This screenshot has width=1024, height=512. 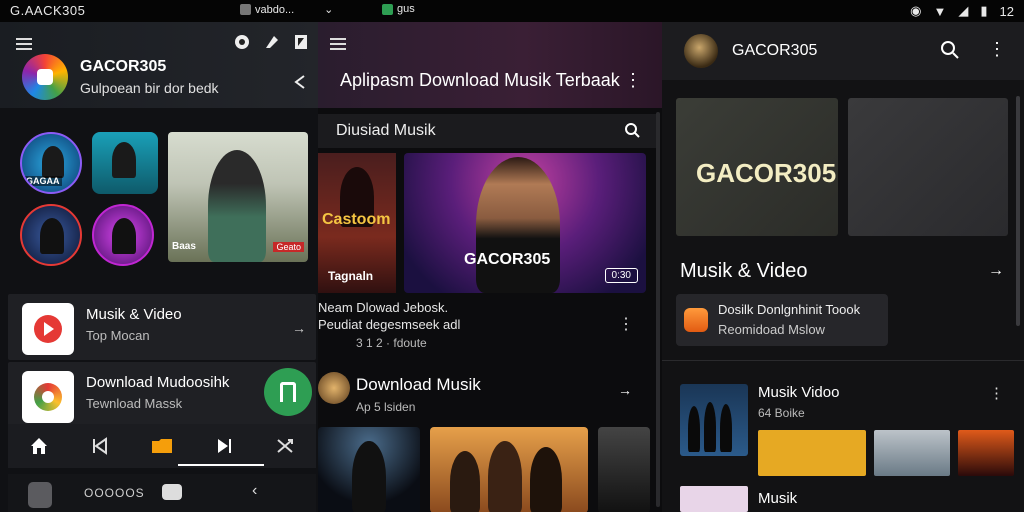 I want to click on bottom-toolbar: OOOOOS ‹, so click(x=162, y=493).